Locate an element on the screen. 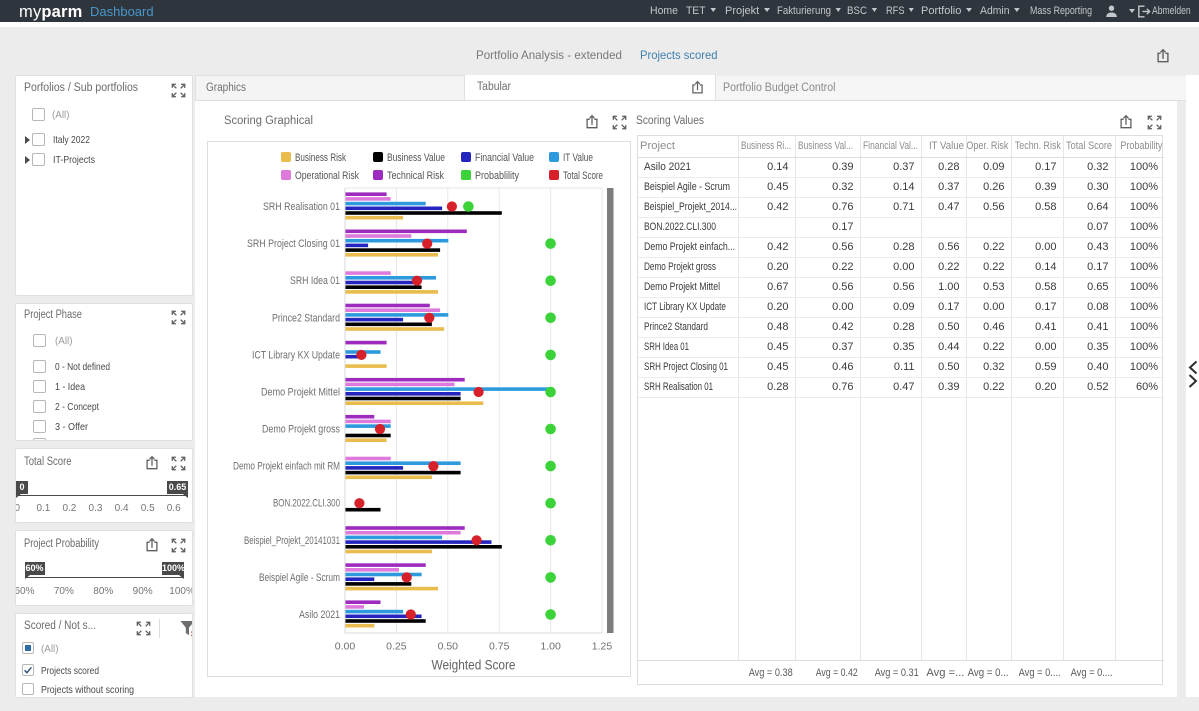  svg-text: SRH Realisation 01 is located at coordinates (301, 207).